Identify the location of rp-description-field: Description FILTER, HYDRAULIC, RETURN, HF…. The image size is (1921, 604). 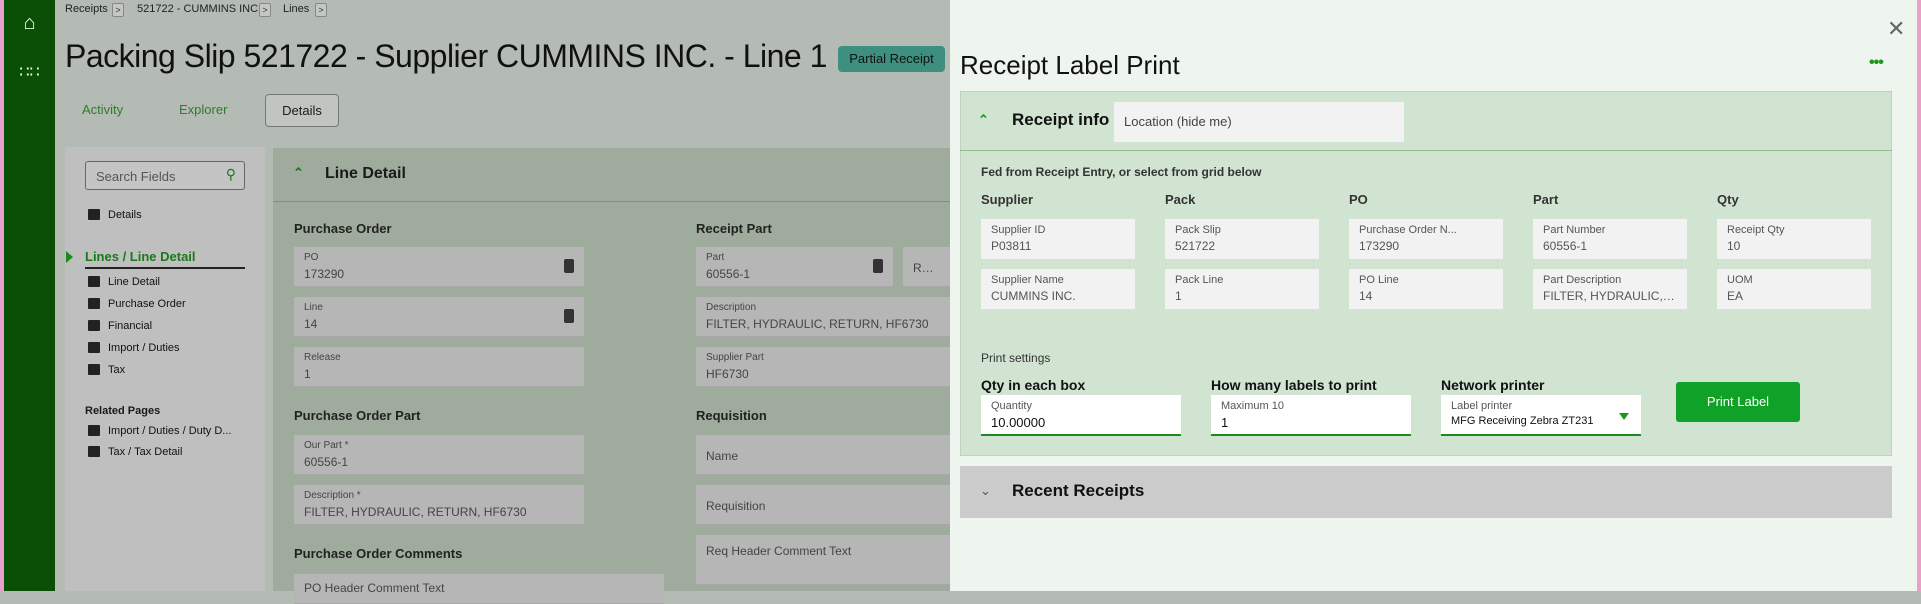
(823, 317).